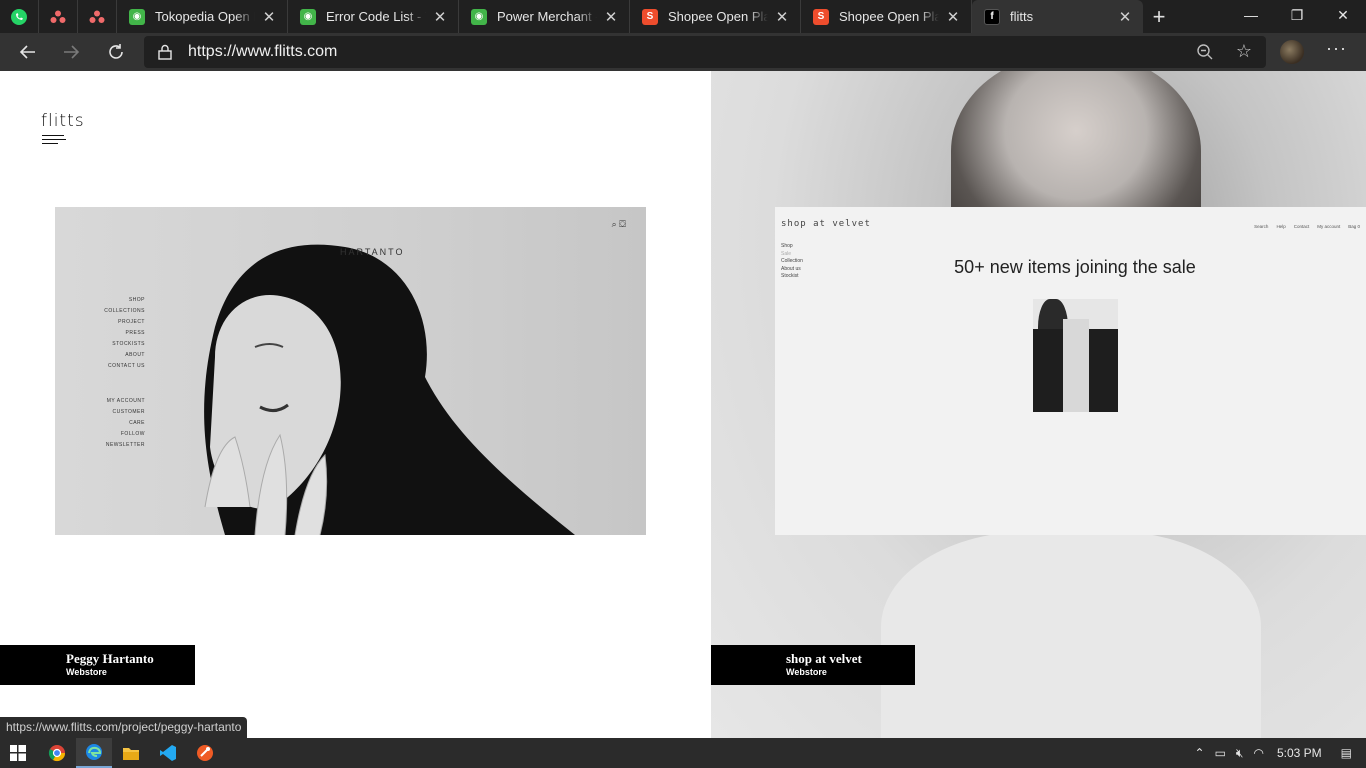  What do you see at coordinates (1200, 753) in the screenshot?
I see `chevron-up-icon: ⌃` at bounding box center [1200, 753].